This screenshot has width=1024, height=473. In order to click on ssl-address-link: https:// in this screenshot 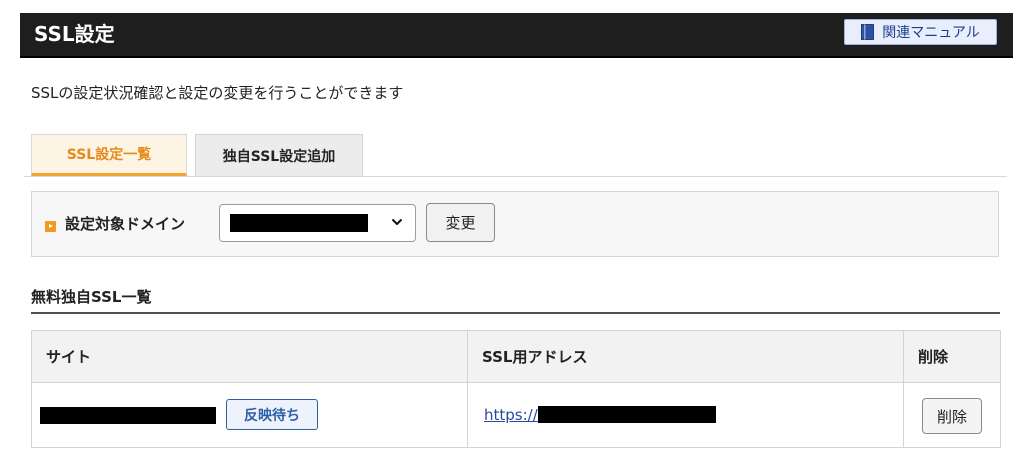, I will do `click(600, 415)`.